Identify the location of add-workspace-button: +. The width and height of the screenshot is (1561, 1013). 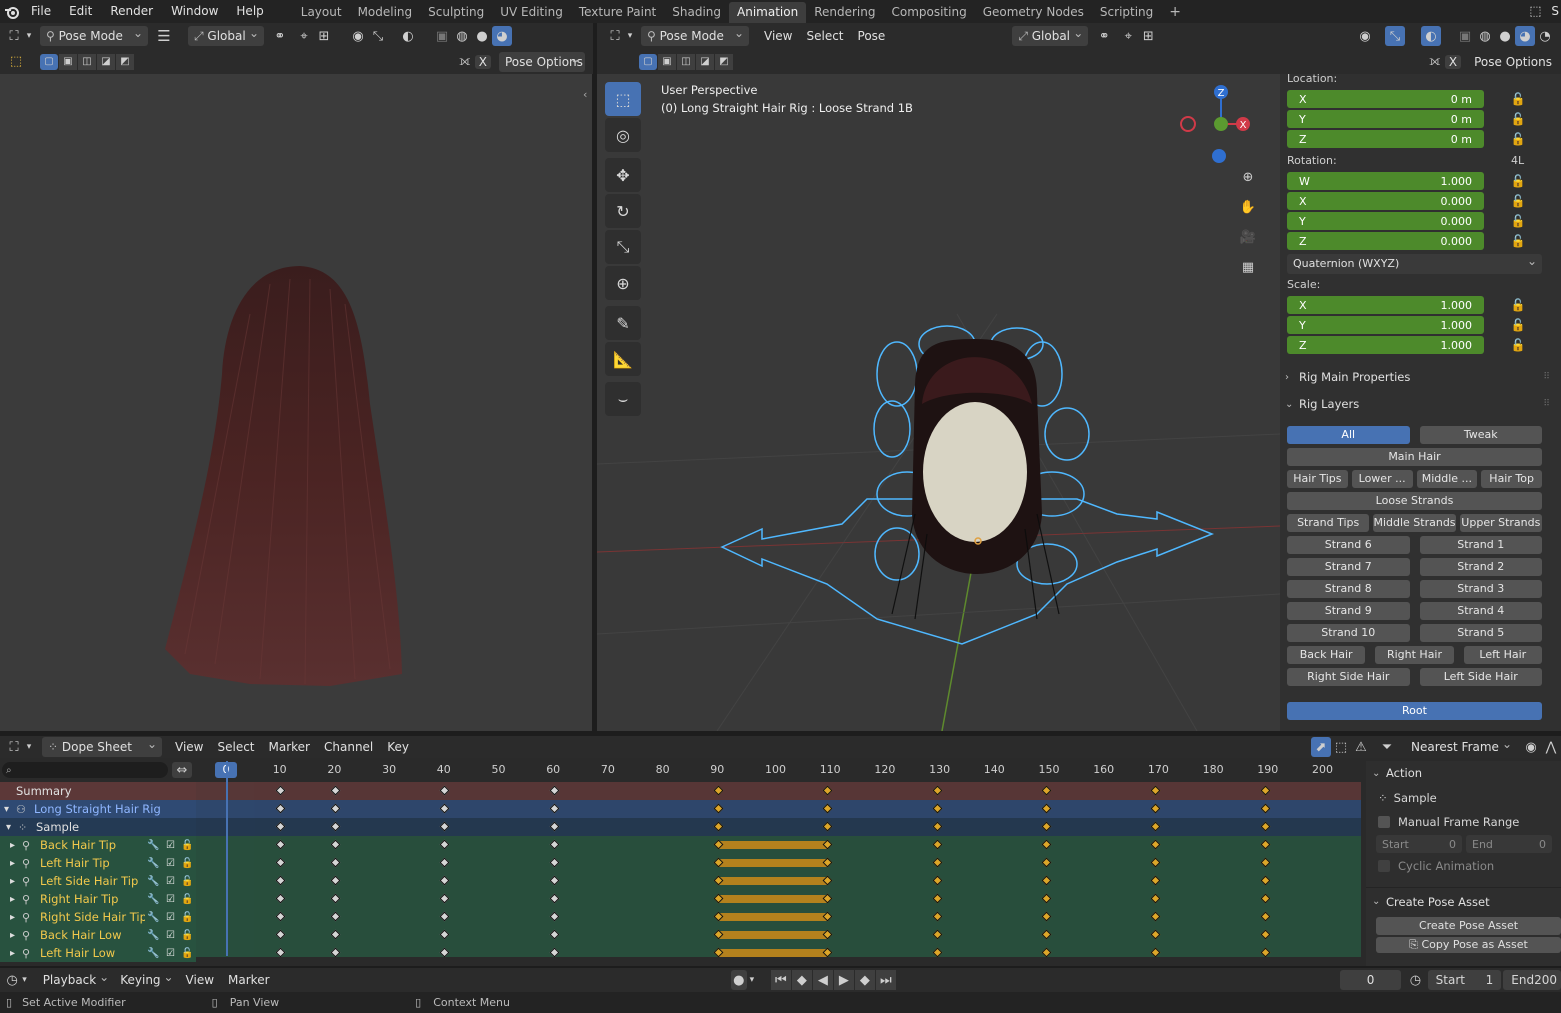
(1175, 12).